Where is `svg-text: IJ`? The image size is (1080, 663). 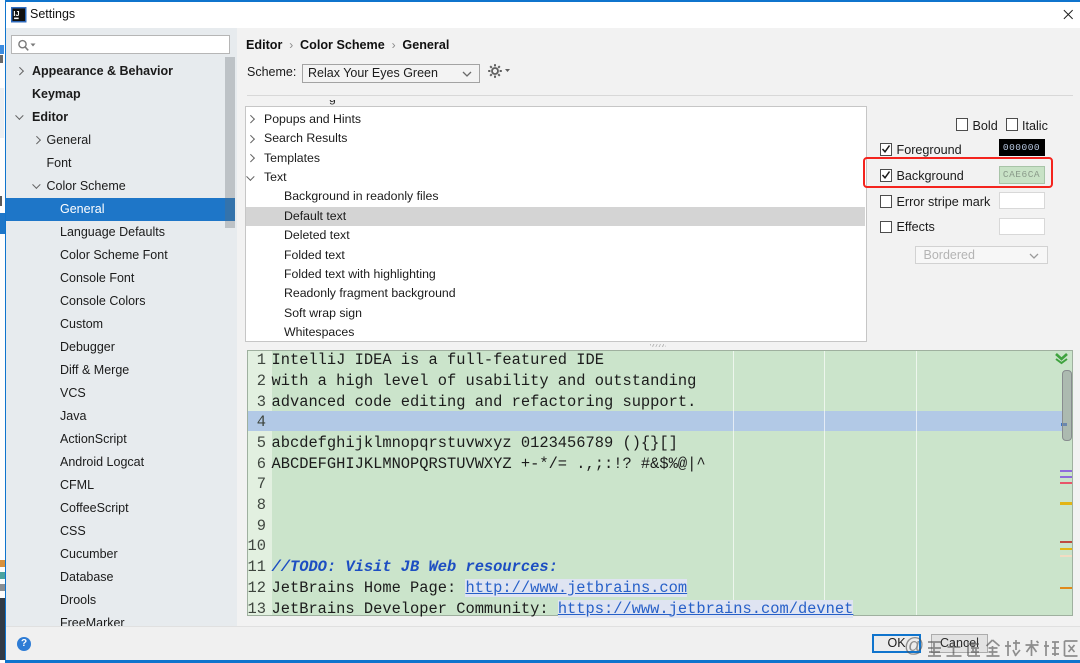 svg-text: IJ is located at coordinates (16, 13).